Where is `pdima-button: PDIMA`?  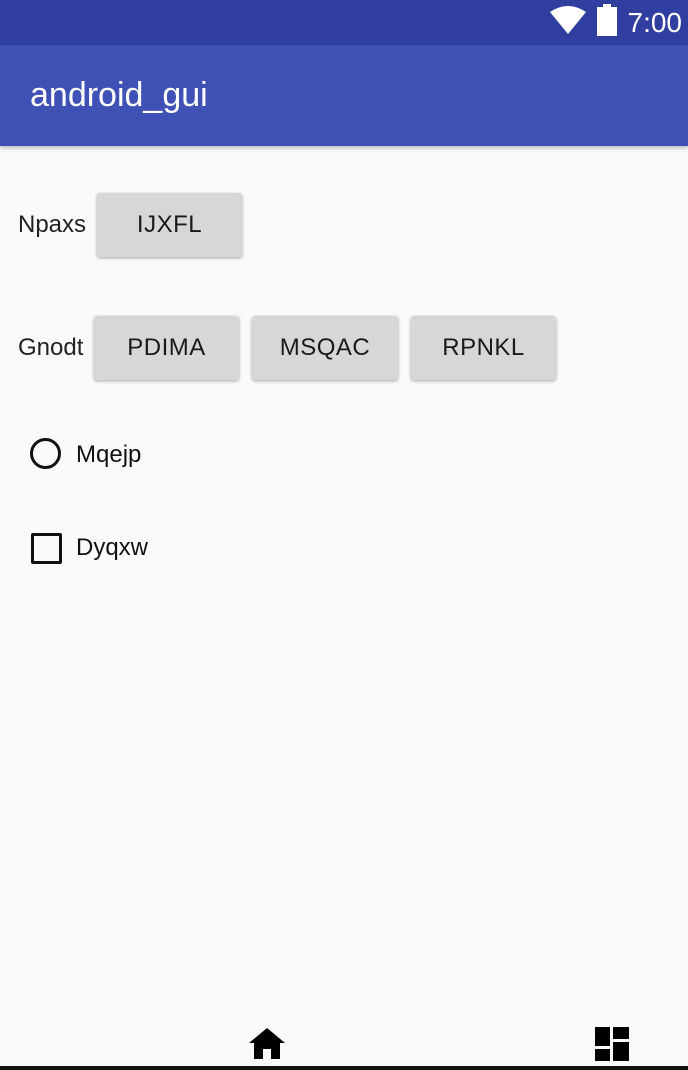 pdima-button: PDIMA is located at coordinates (166, 348).